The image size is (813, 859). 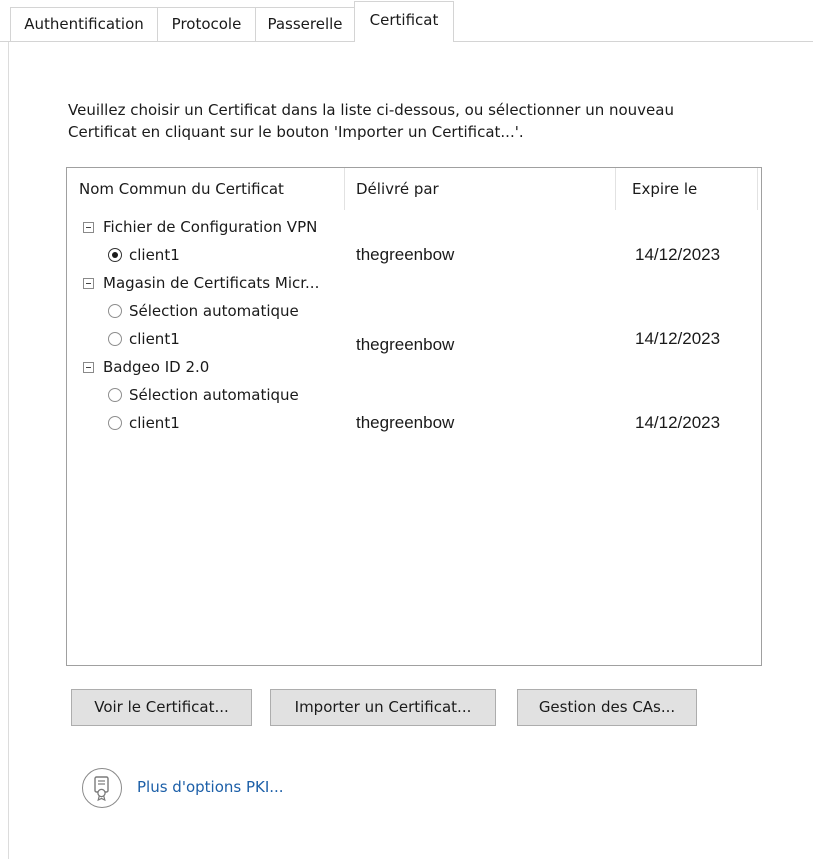 I want to click on tab-protocole: Protocole, so click(x=206, y=24).